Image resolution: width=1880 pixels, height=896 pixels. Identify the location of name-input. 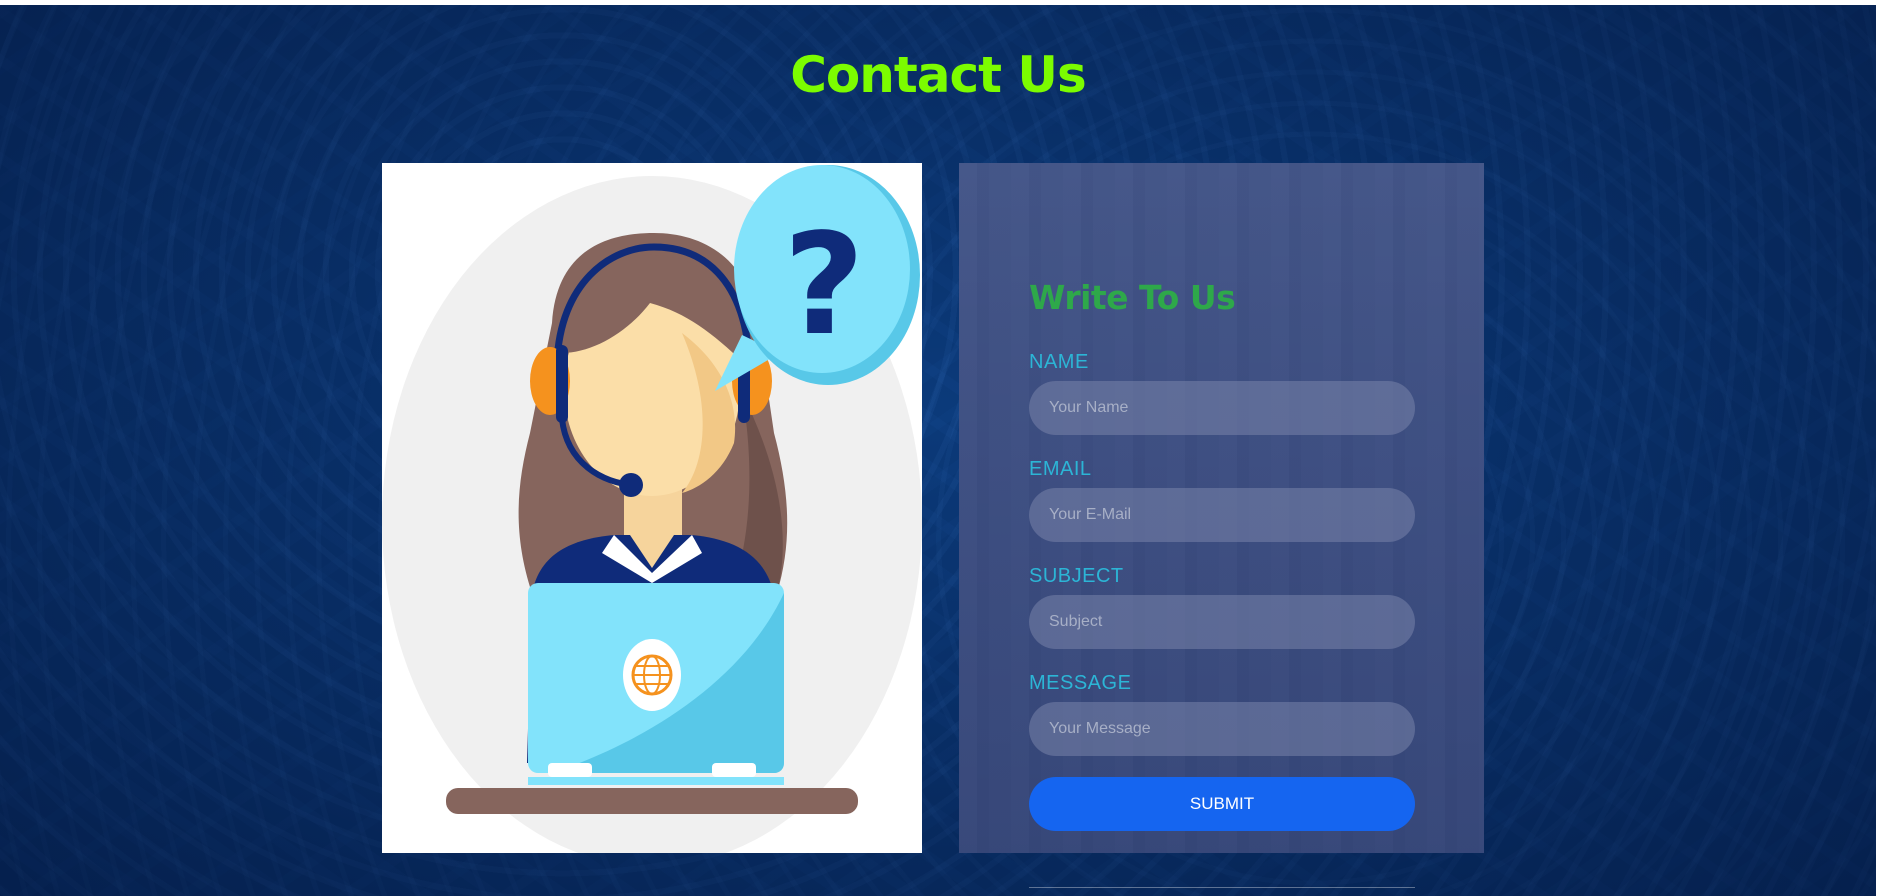
(1222, 408).